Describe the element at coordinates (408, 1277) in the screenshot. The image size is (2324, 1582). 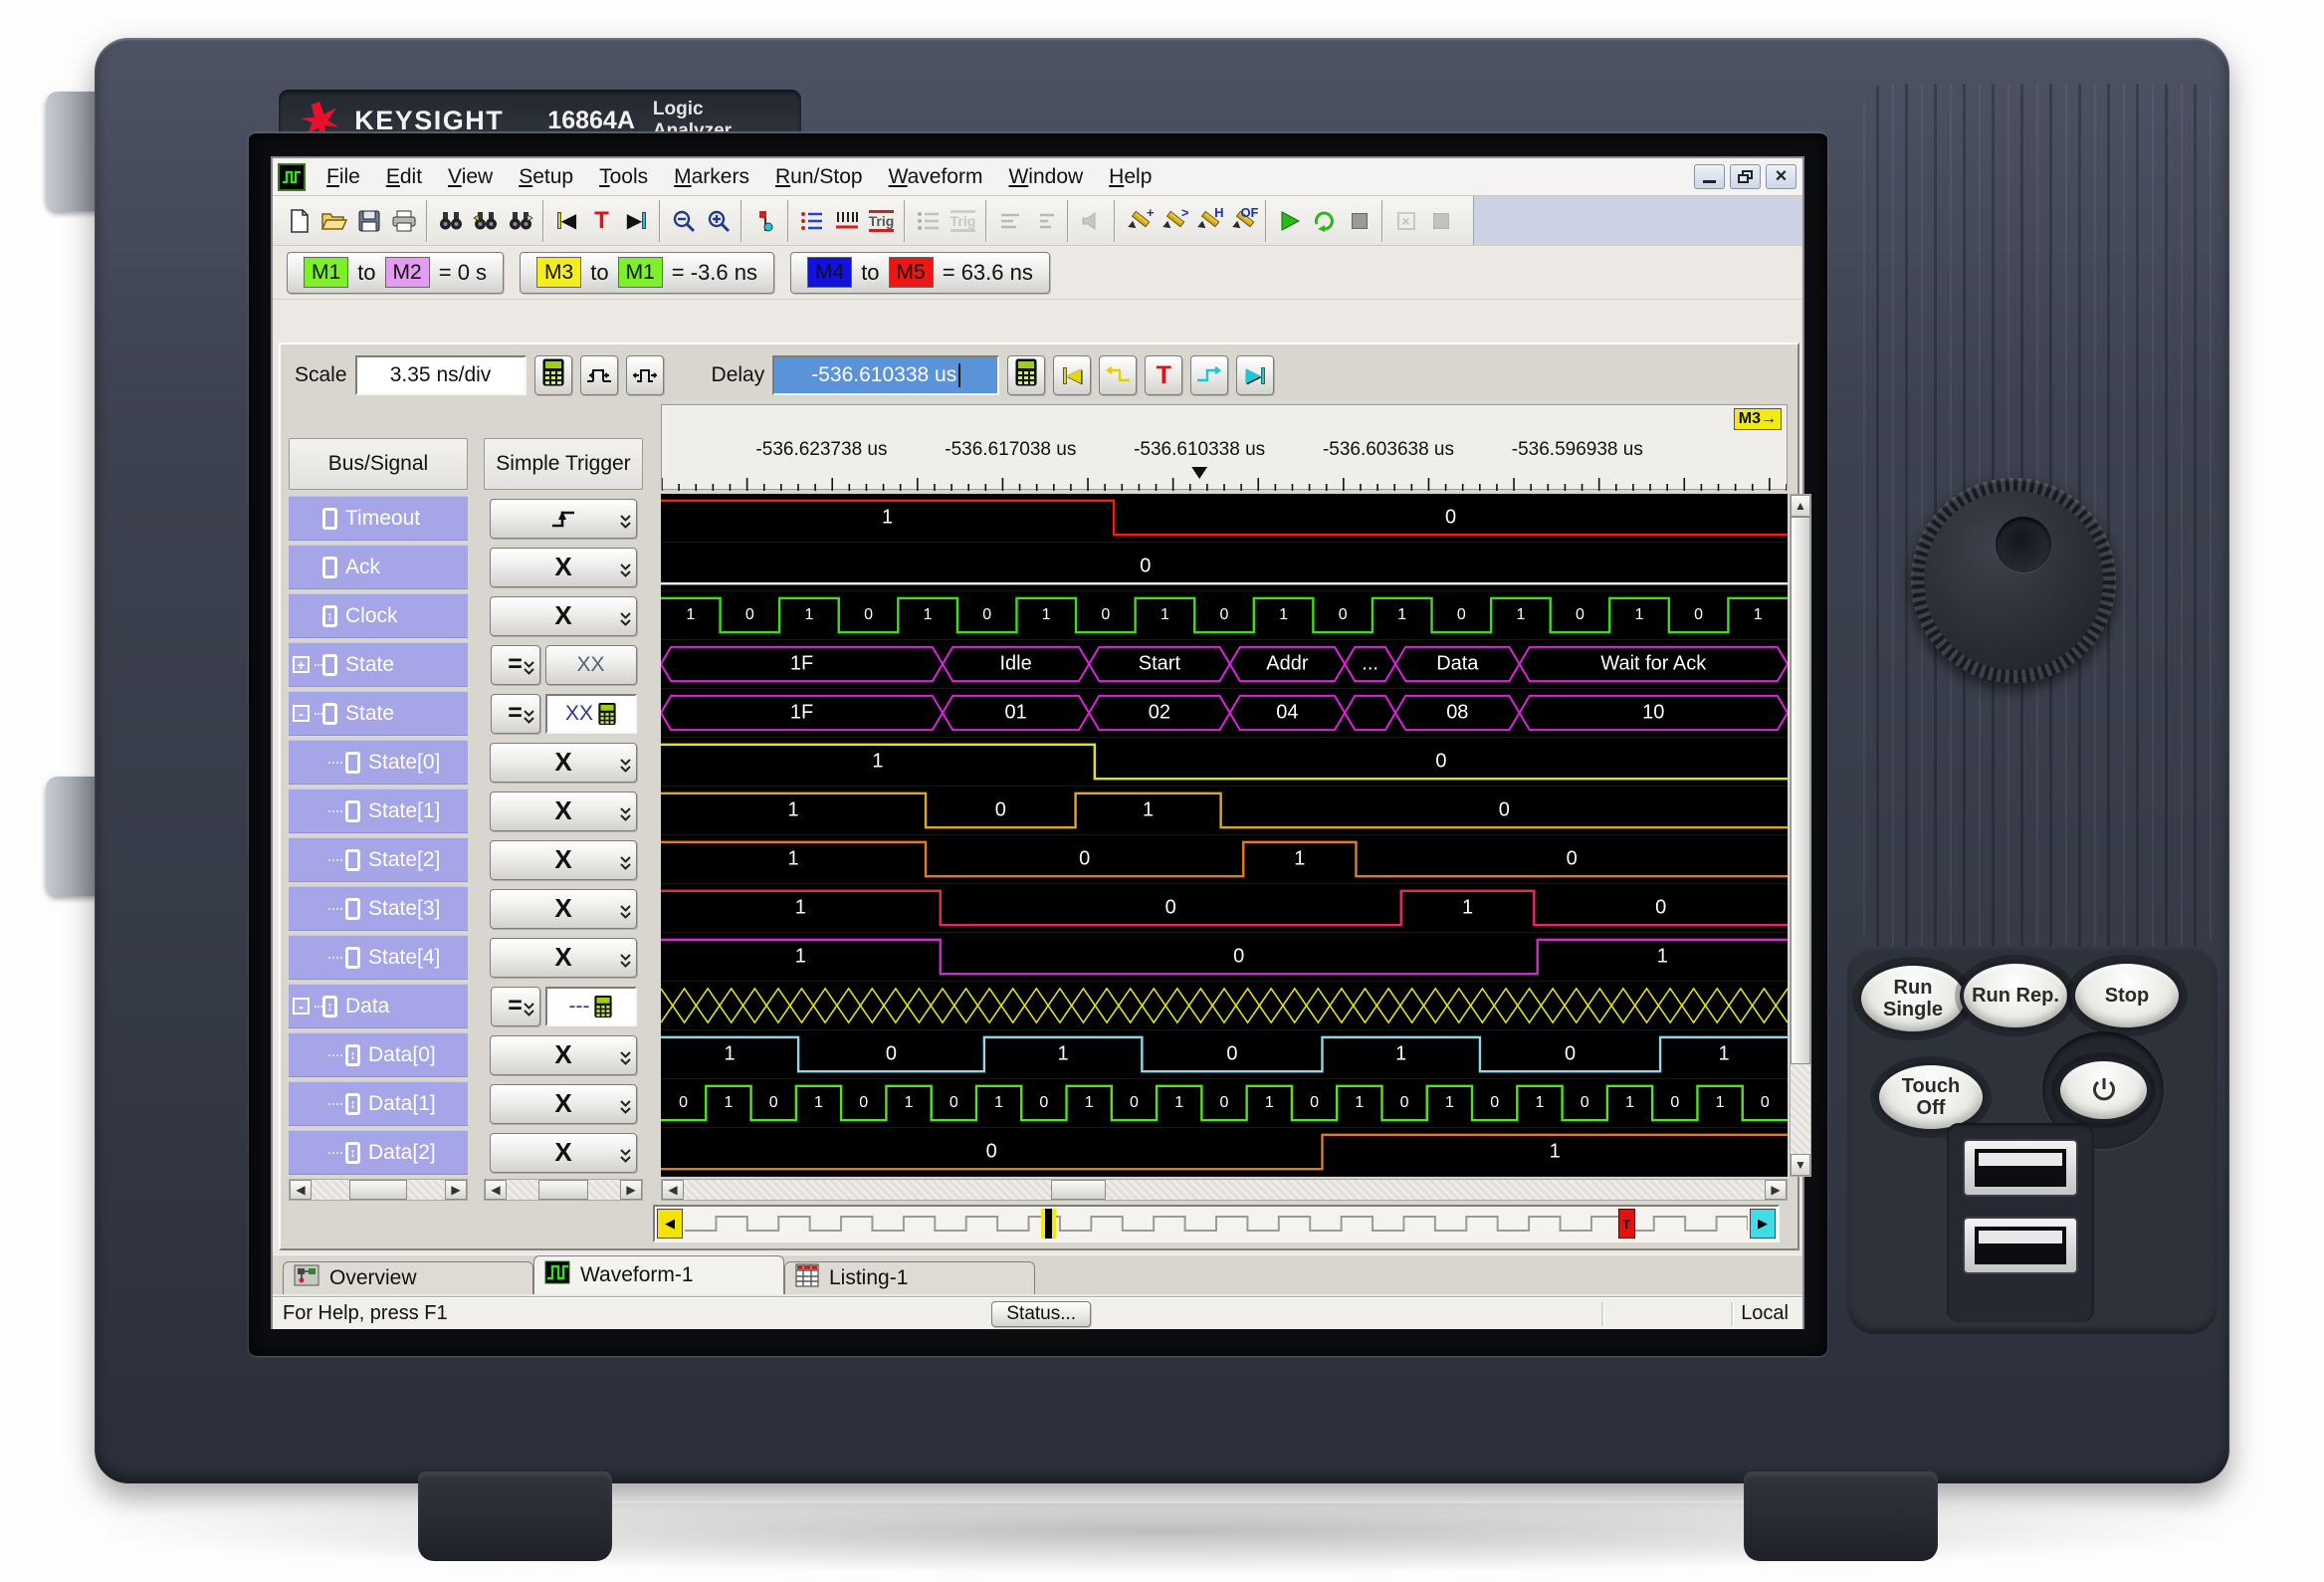
I see `tab-overview: Overview` at that location.